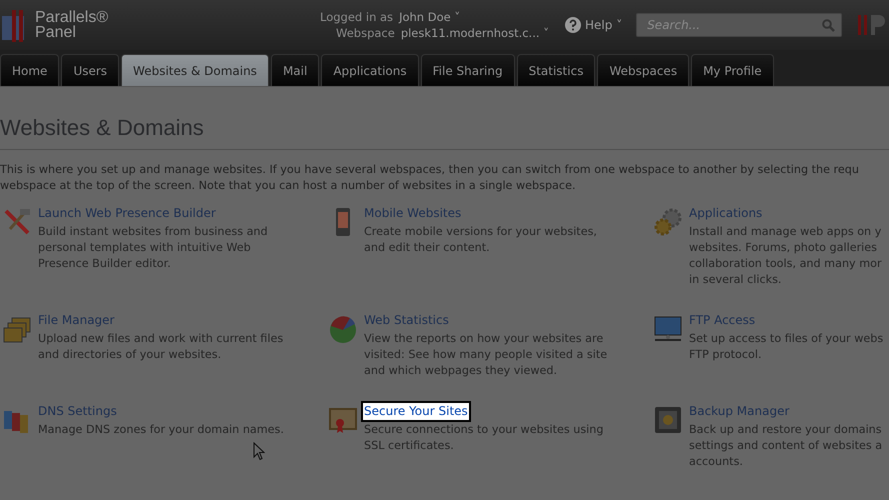  What do you see at coordinates (732, 70) in the screenshot?
I see `nav-tab: My Profile` at bounding box center [732, 70].